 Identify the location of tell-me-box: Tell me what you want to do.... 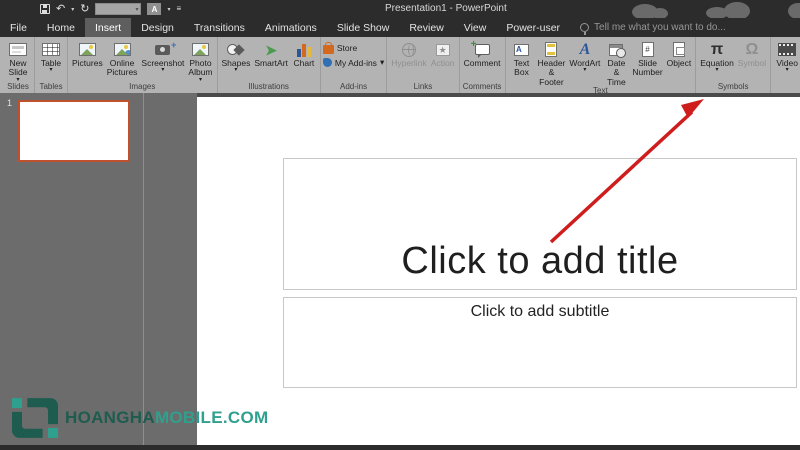
(653, 27).